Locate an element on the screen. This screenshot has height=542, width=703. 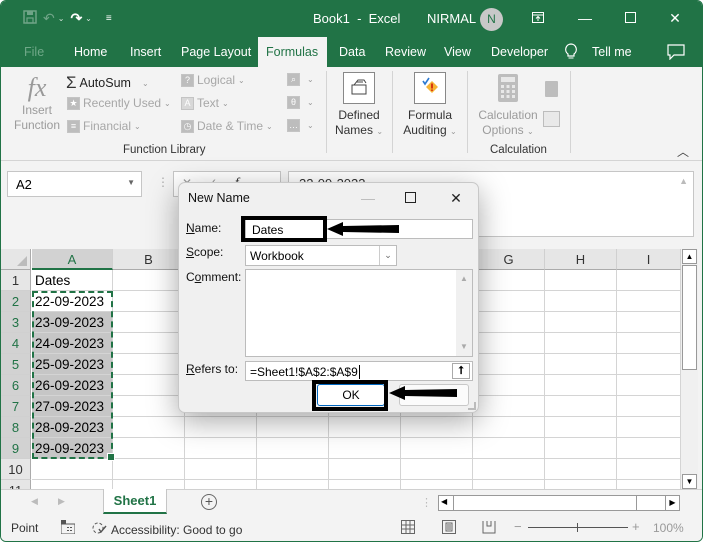
recently-used-button: ★ Recently Used ⌄ is located at coordinates (119, 103).